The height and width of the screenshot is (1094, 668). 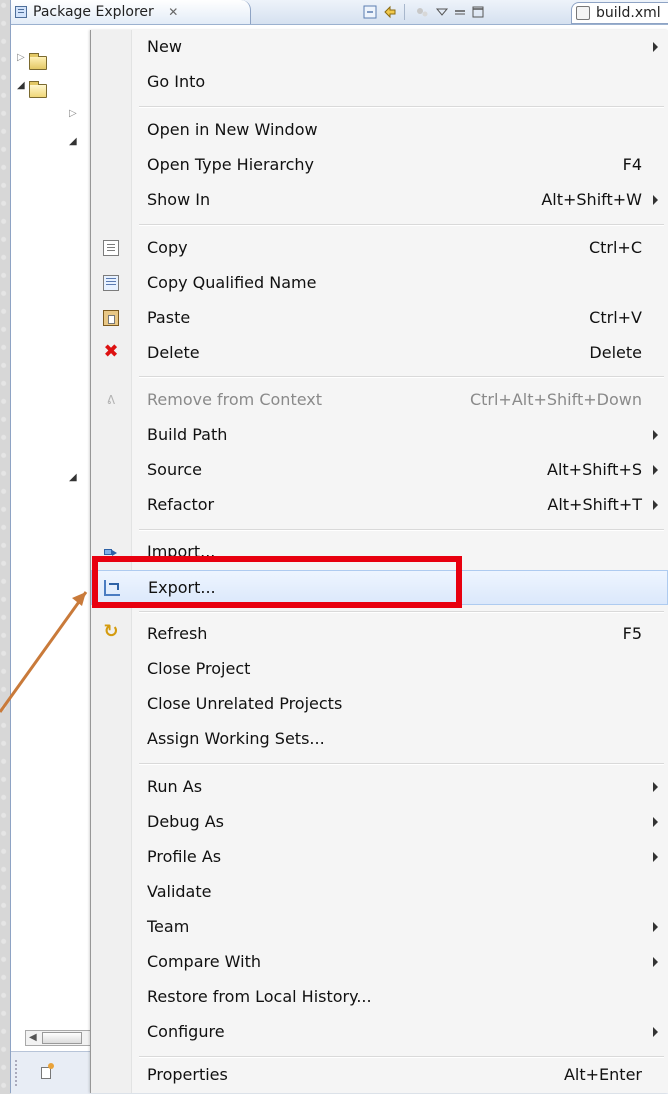 What do you see at coordinates (186, 1031) in the screenshot?
I see `menu-item-label: Configure` at bounding box center [186, 1031].